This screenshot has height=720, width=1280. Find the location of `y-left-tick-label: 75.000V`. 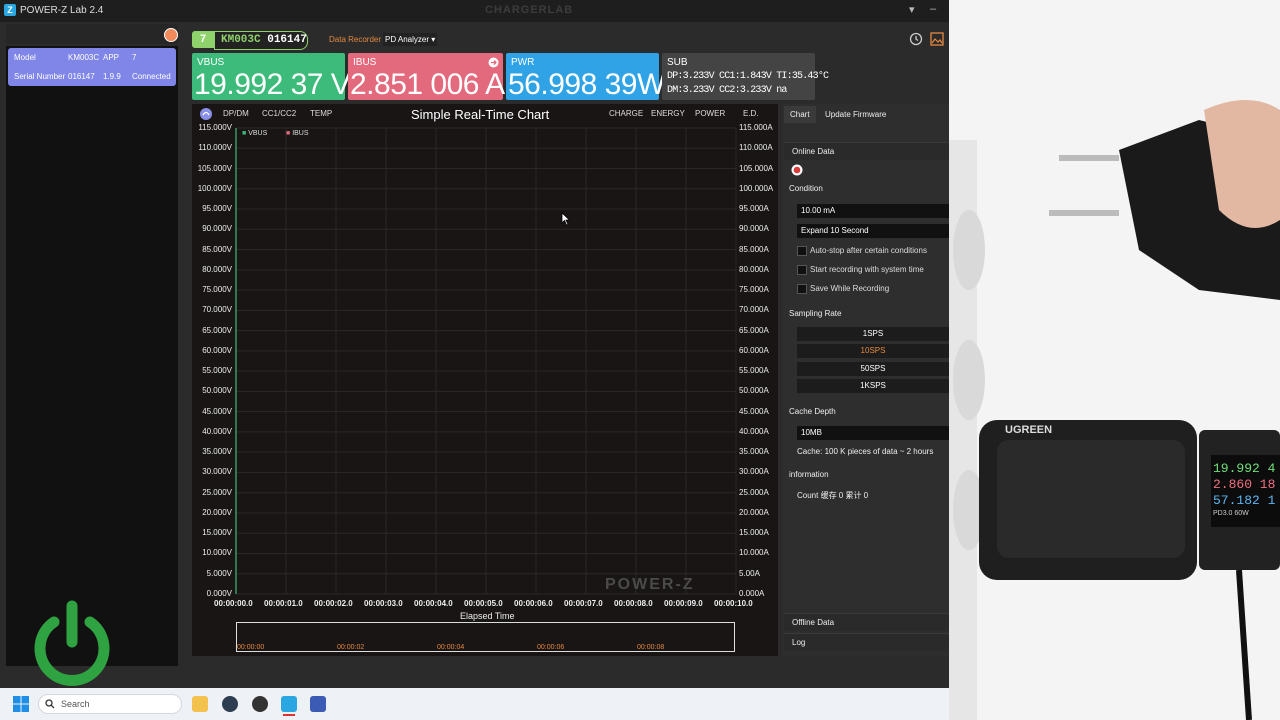

y-left-tick-label: 75.000V is located at coordinates (217, 290).